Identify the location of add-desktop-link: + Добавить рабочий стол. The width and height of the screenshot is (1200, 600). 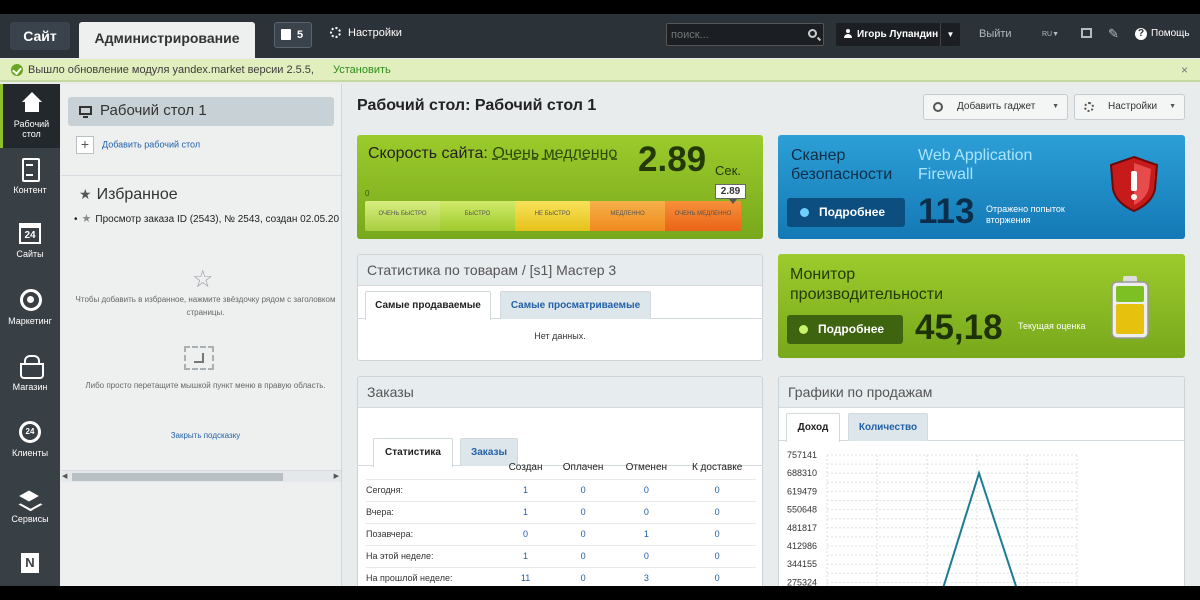
(138, 145).